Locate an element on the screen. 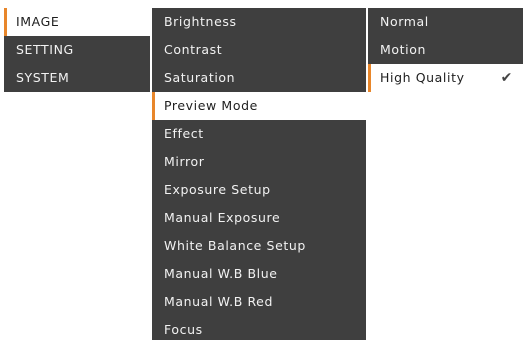  menu-item-image: IMAGE is located at coordinates (77, 22).